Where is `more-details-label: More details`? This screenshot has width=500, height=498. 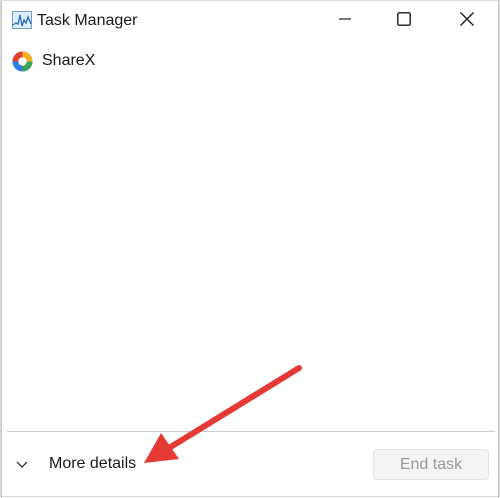 more-details-label: More details is located at coordinates (93, 463).